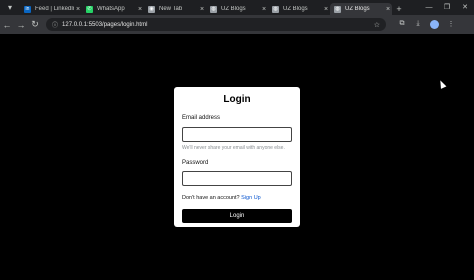 This screenshot has width=474, height=280. I want to click on bookmark-star-icon: ☆, so click(377, 25).